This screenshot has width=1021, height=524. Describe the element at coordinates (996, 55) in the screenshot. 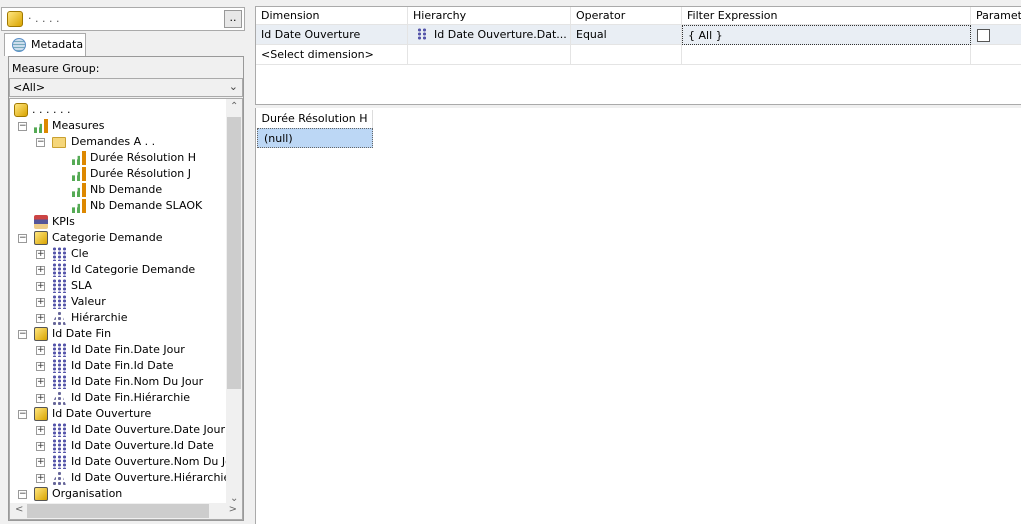

I see `cell-parameter-empty` at that location.